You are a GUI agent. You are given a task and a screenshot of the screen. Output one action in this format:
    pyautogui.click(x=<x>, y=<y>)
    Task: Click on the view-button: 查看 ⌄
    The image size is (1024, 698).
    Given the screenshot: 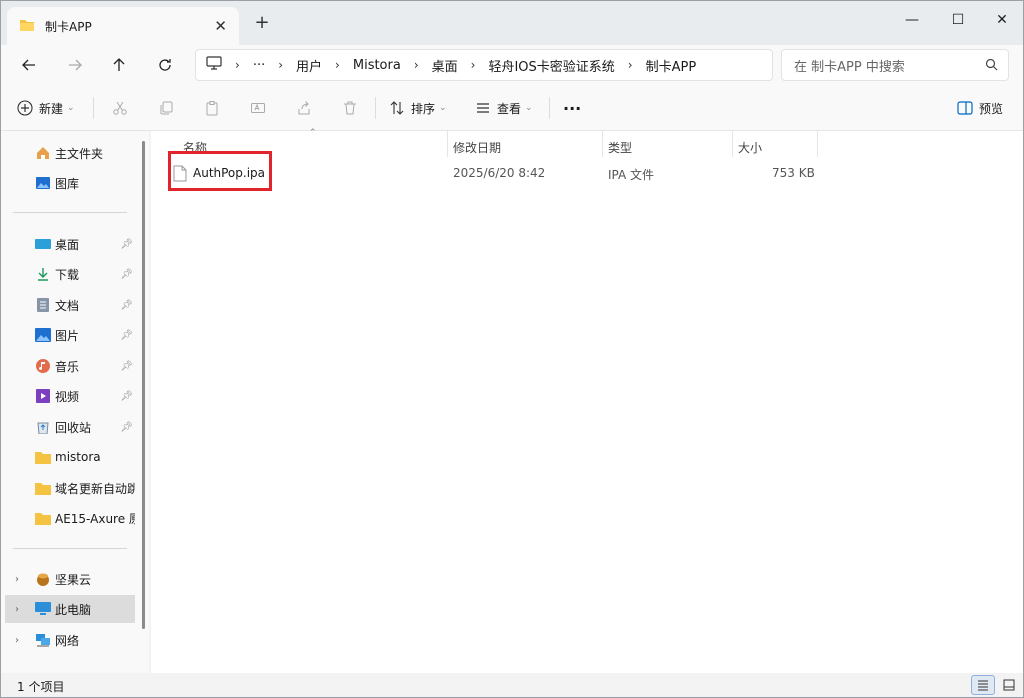 What is the action you would take?
    pyautogui.click(x=504, y=108)
    